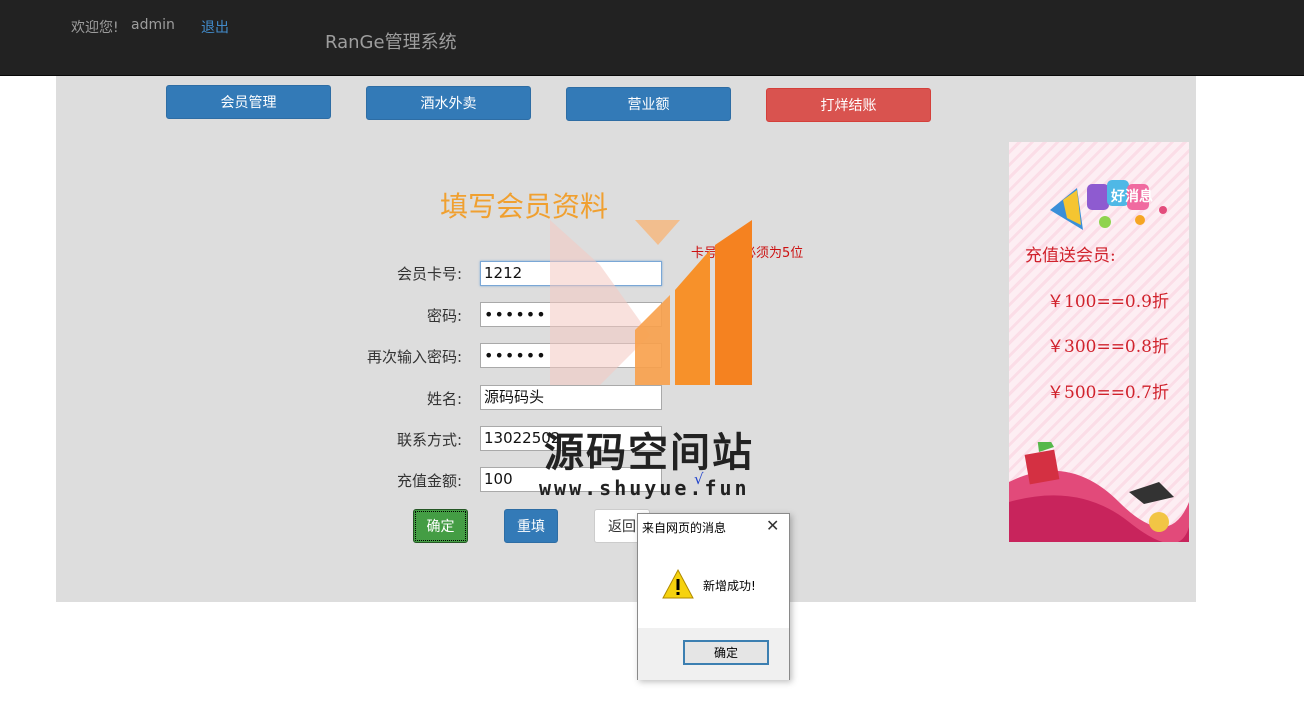  I want to click on password-input: ••••••, so click(571, 314).